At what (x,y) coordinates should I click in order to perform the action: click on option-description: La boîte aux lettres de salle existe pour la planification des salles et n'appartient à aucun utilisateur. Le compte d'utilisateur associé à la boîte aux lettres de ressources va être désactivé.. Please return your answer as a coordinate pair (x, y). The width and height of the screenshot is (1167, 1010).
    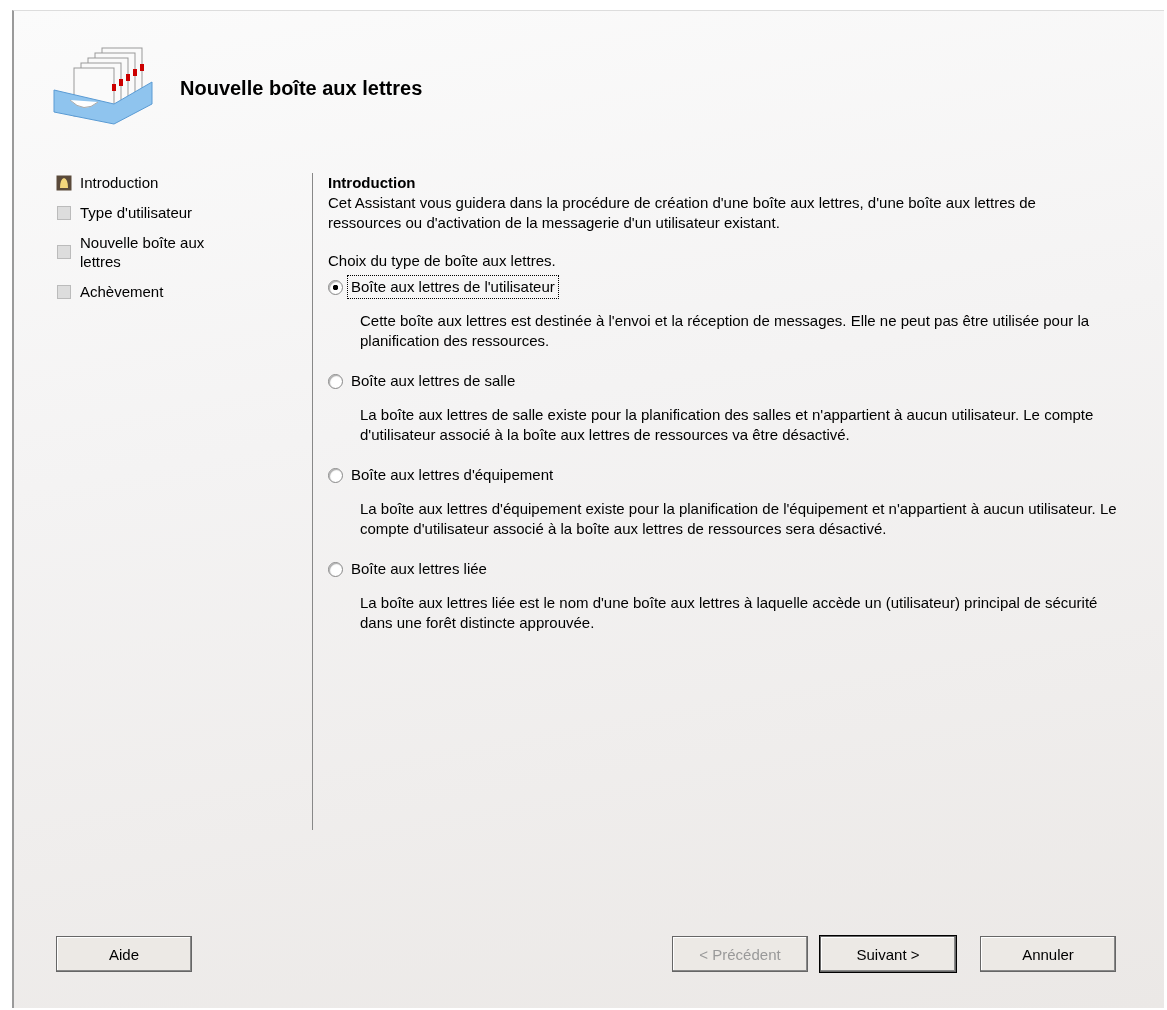
    Looking at the image, I should click on (727, 425).